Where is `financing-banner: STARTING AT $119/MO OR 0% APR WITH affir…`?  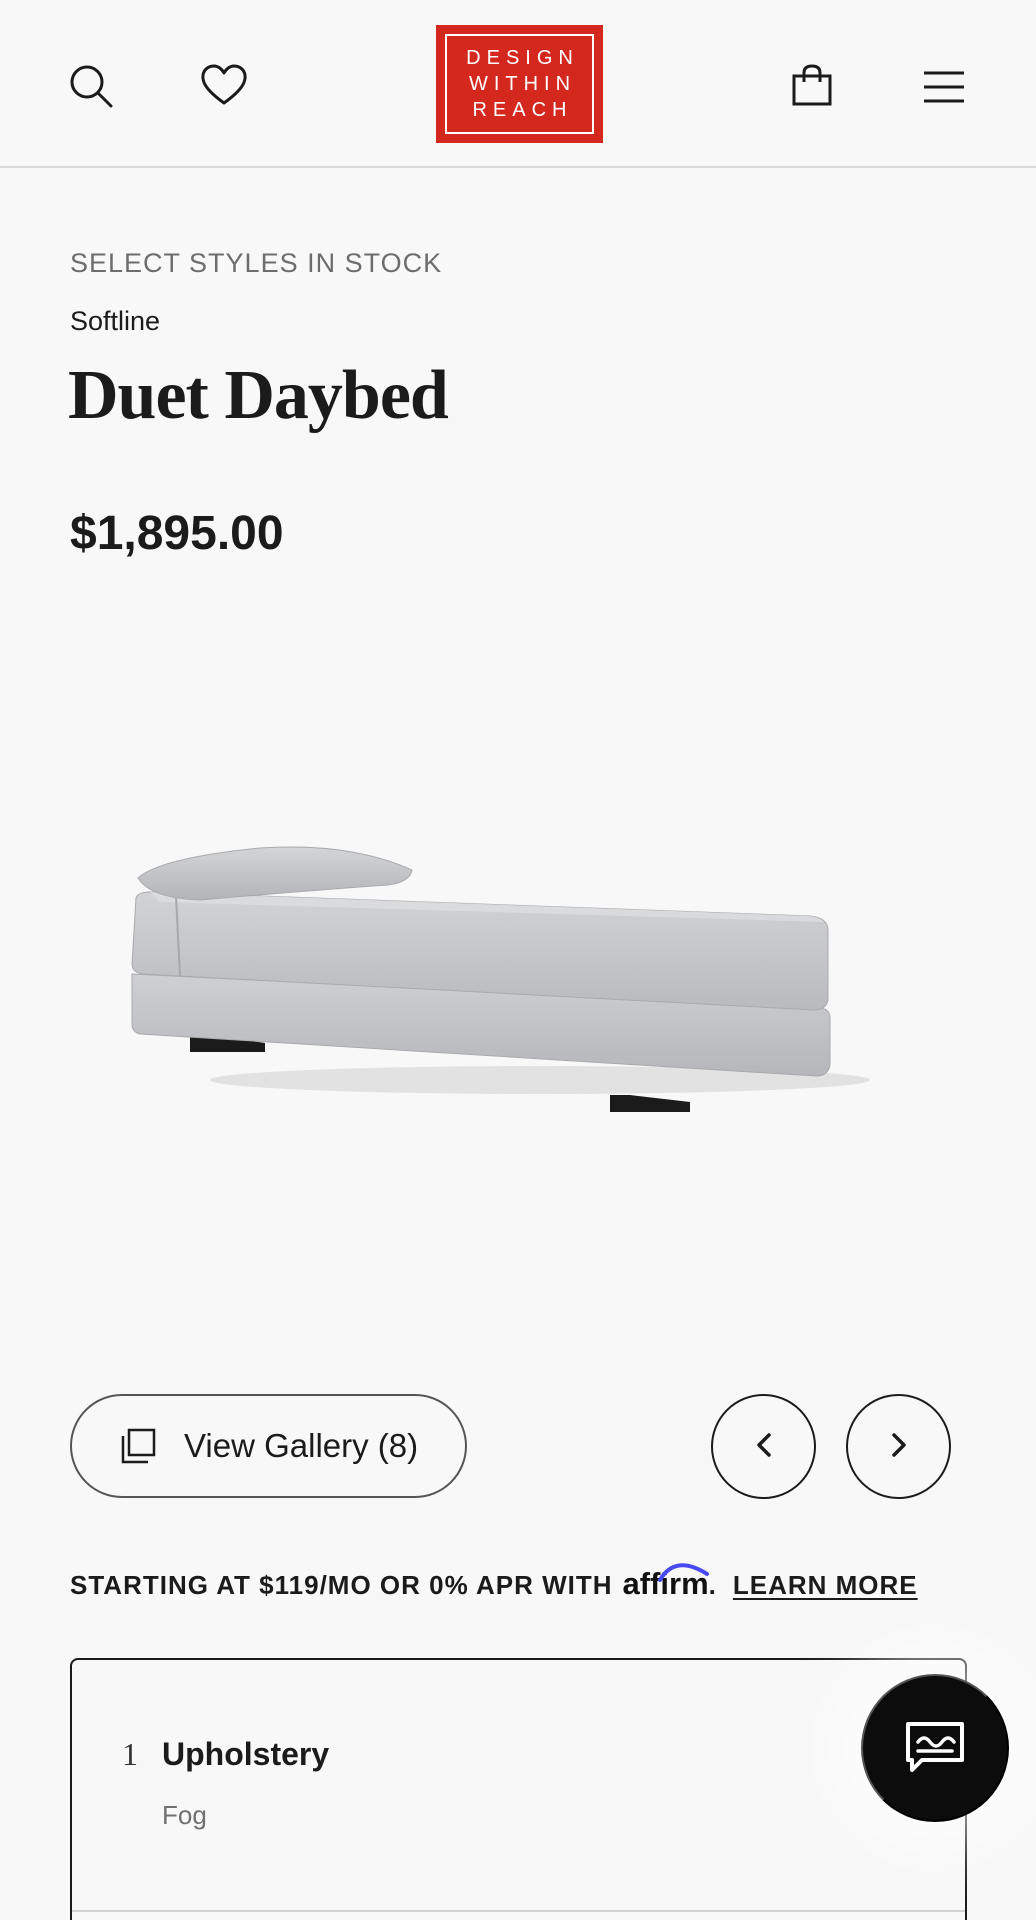 financing-banner: STARTING AT $119/MO OR 0% APR WITH affir… is located at coordinates (494, 1582).